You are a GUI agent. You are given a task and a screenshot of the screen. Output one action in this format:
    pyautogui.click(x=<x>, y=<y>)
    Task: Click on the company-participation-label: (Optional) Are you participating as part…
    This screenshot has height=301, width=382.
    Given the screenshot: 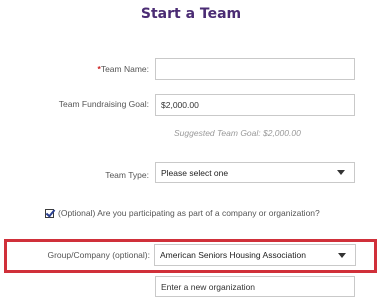 What is the action you would take?
    pyautogui.click(x=189, y=213)
    